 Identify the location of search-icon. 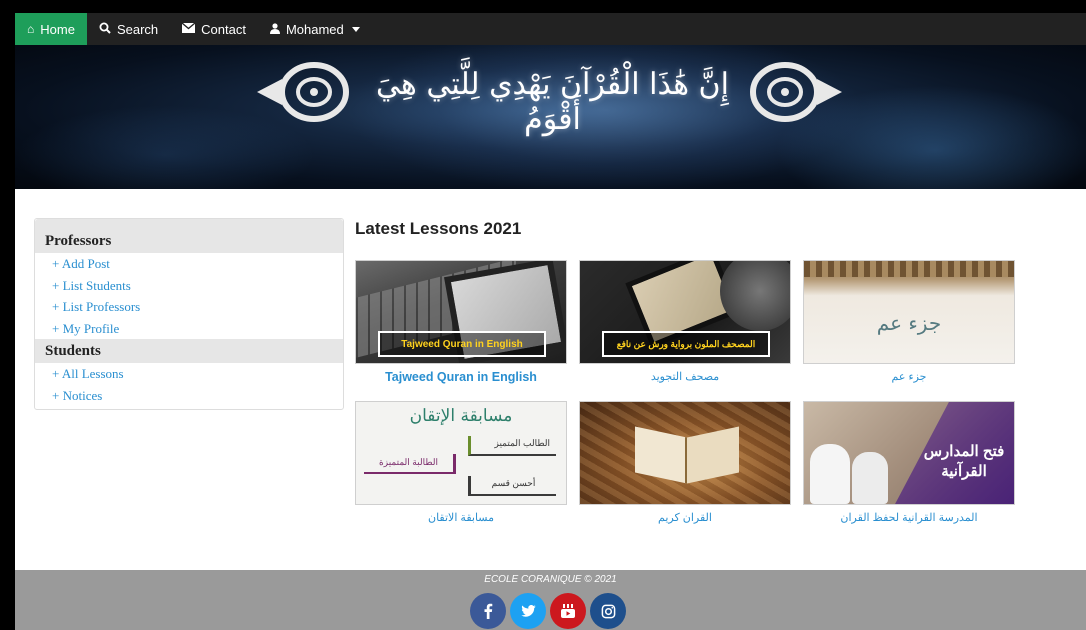
(105, 29).